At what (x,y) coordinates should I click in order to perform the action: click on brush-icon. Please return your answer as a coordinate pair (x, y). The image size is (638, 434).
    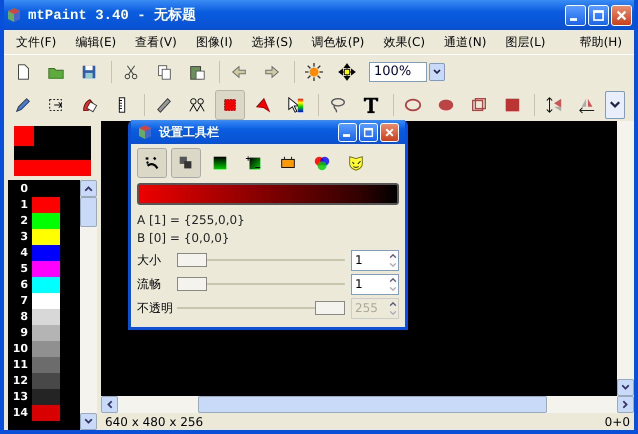
    Looking at the image, I should click on (152, 163).